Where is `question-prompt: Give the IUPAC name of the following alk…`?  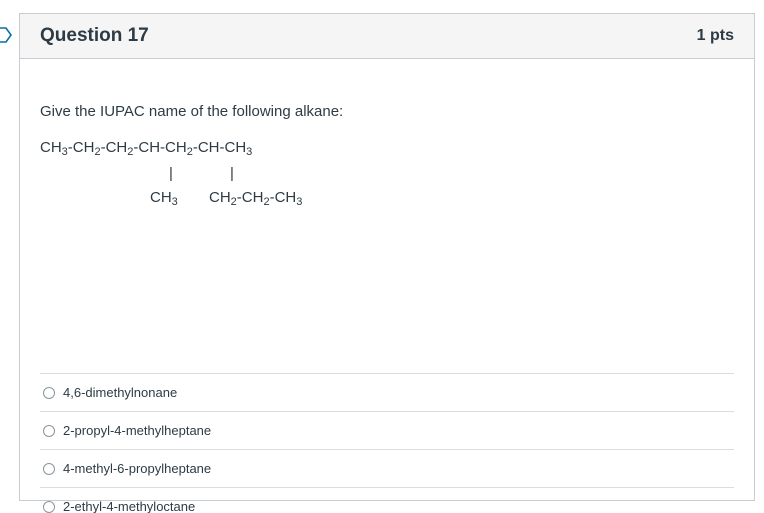 question-prompt: Give the IUPAC name of the following alk… is located at coordinates (192, 111).